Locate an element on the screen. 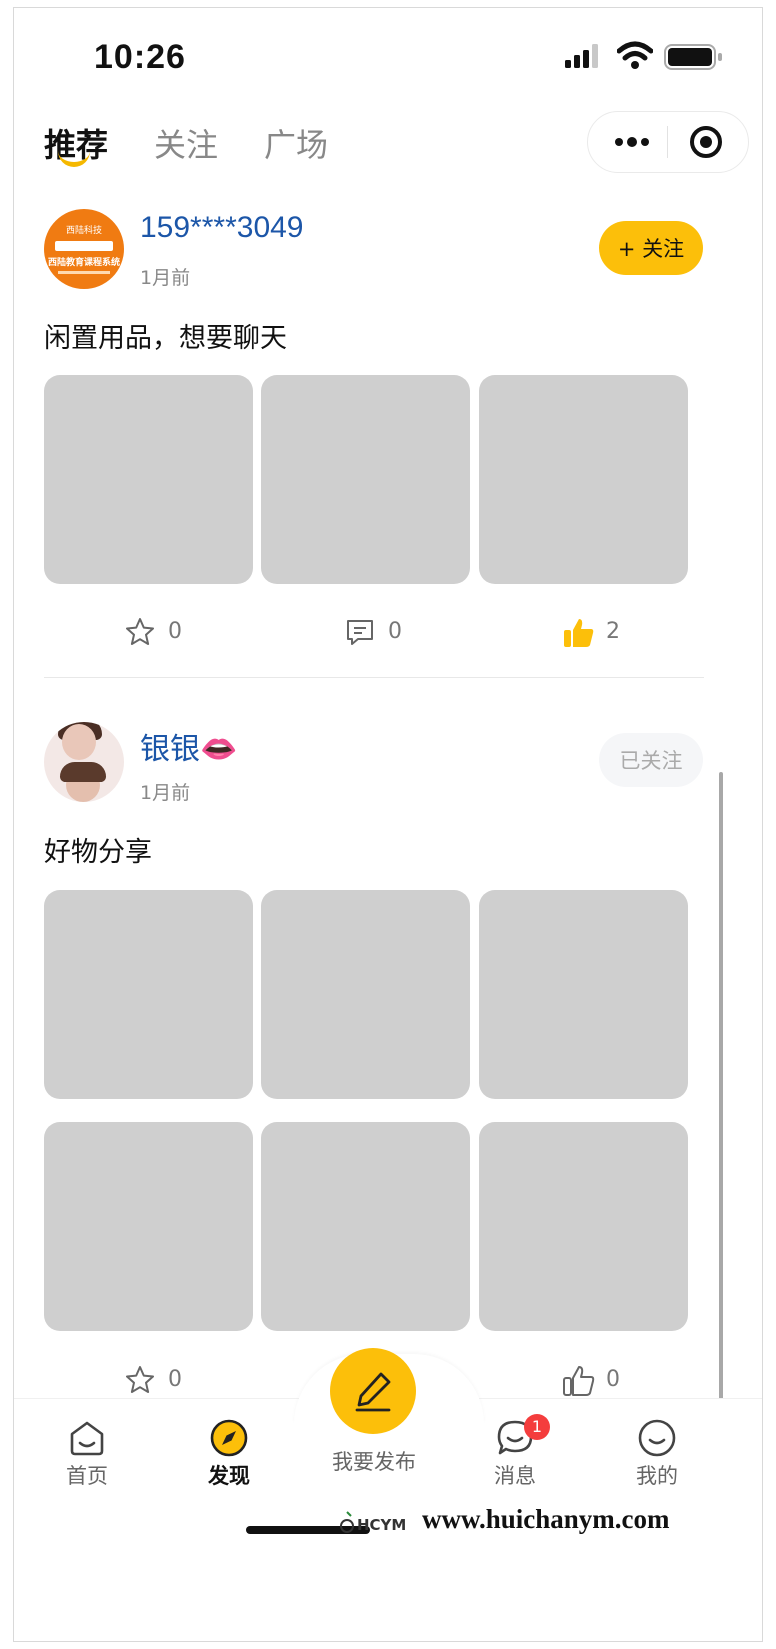  more-icon is located at coordinates (632, 142).